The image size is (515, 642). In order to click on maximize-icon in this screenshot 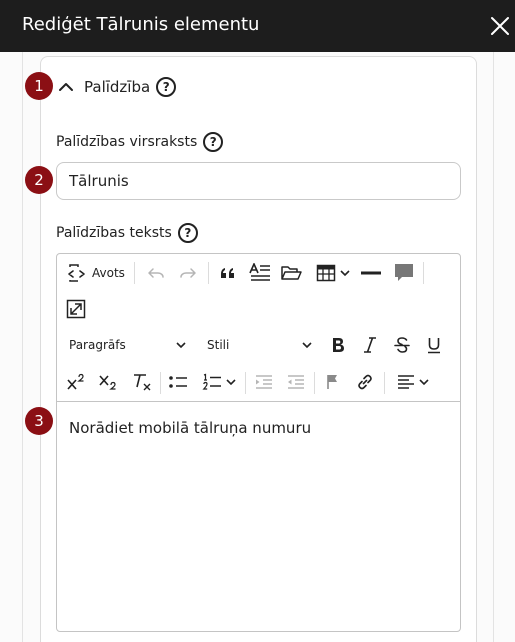, I will do `click(76, 309)`.